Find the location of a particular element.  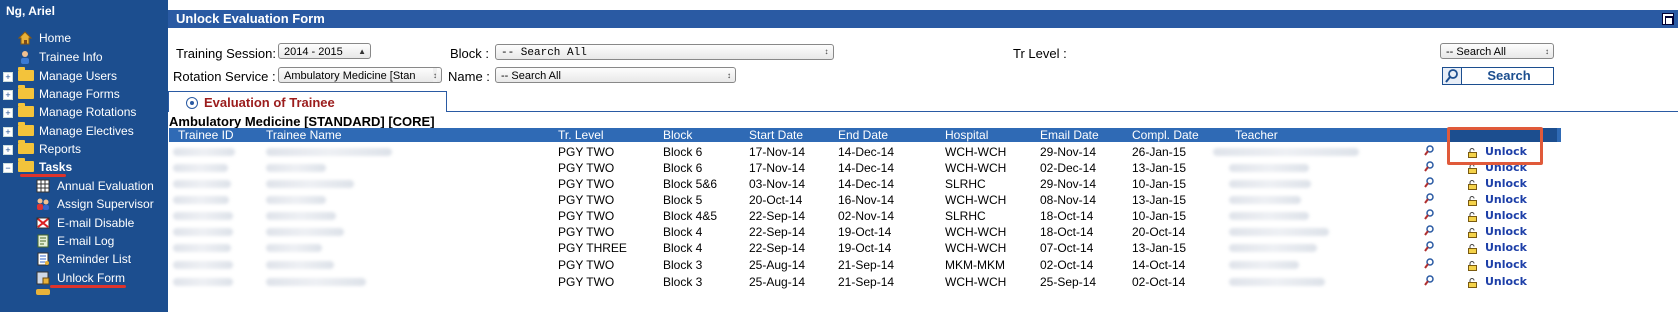

block-cell: Block 4 is located at coordinates (683, 248).